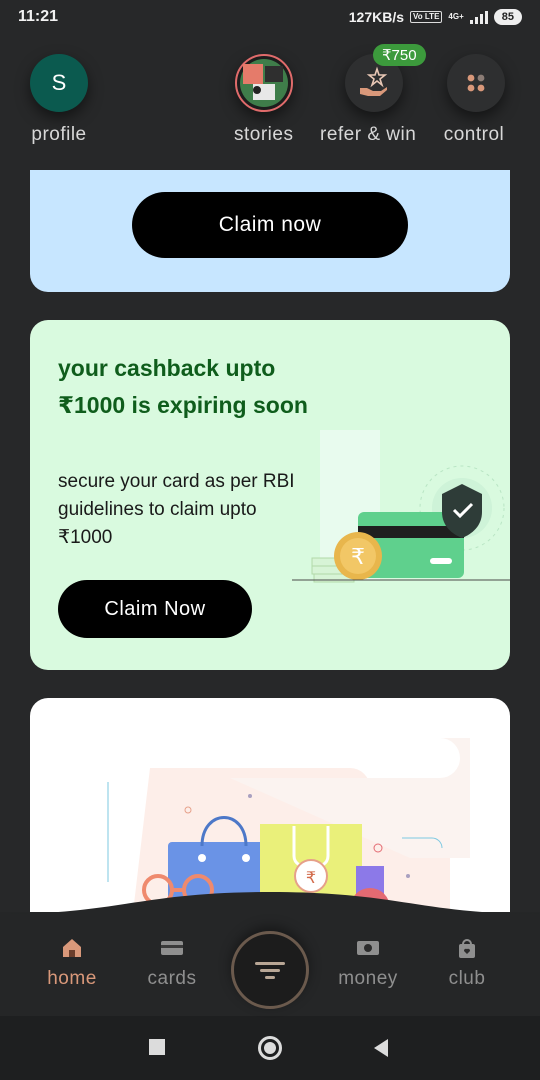 Image resolution: width=540 pixels, height=1080 pixels. Describe the element at coordinates (270, 911) in the screenshot. I see `nav-curve` at that location.